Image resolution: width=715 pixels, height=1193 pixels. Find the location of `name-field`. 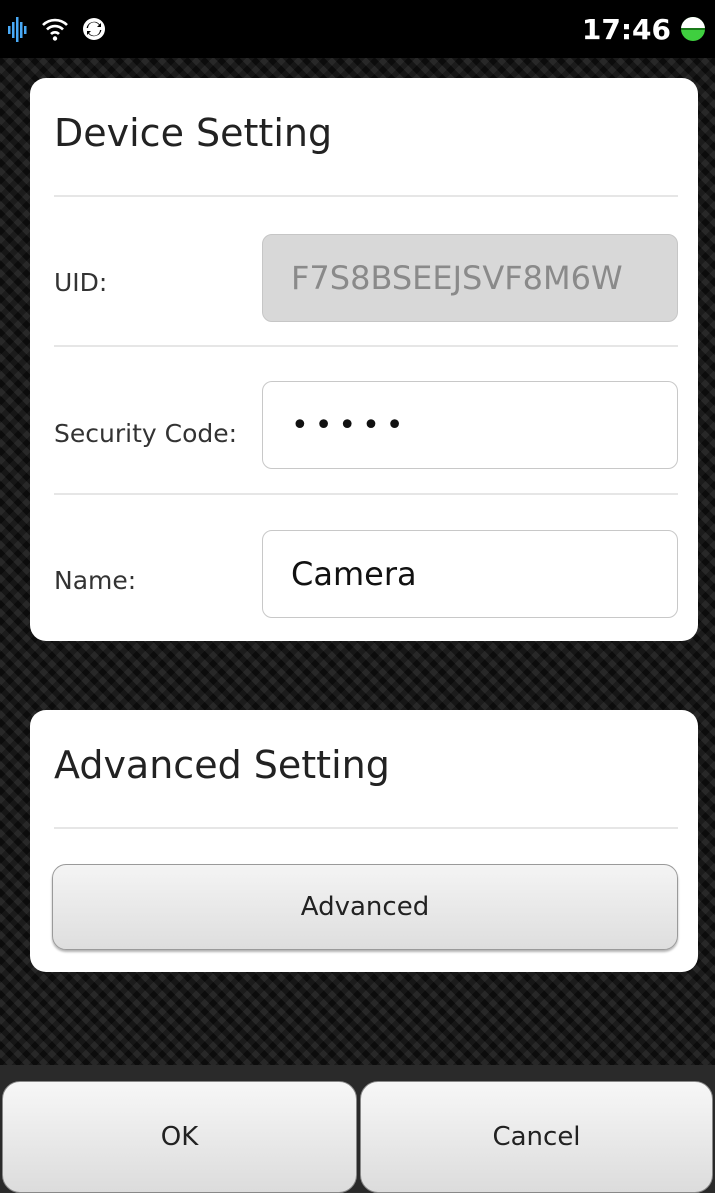

name-field is located at coordinates (470, 574).